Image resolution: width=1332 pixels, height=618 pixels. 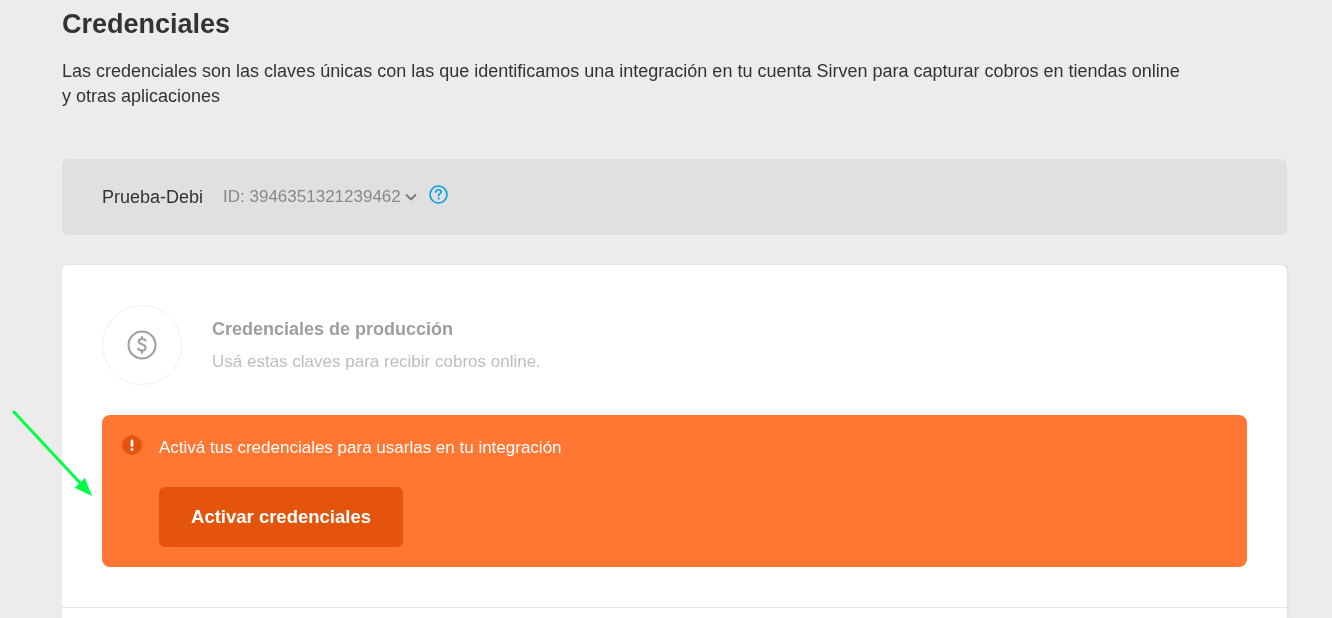 What do you see at coordinates (333, 329) in the screenshot?
I see `card-title: Credenciales de producción` at bounding box center [333, 329].